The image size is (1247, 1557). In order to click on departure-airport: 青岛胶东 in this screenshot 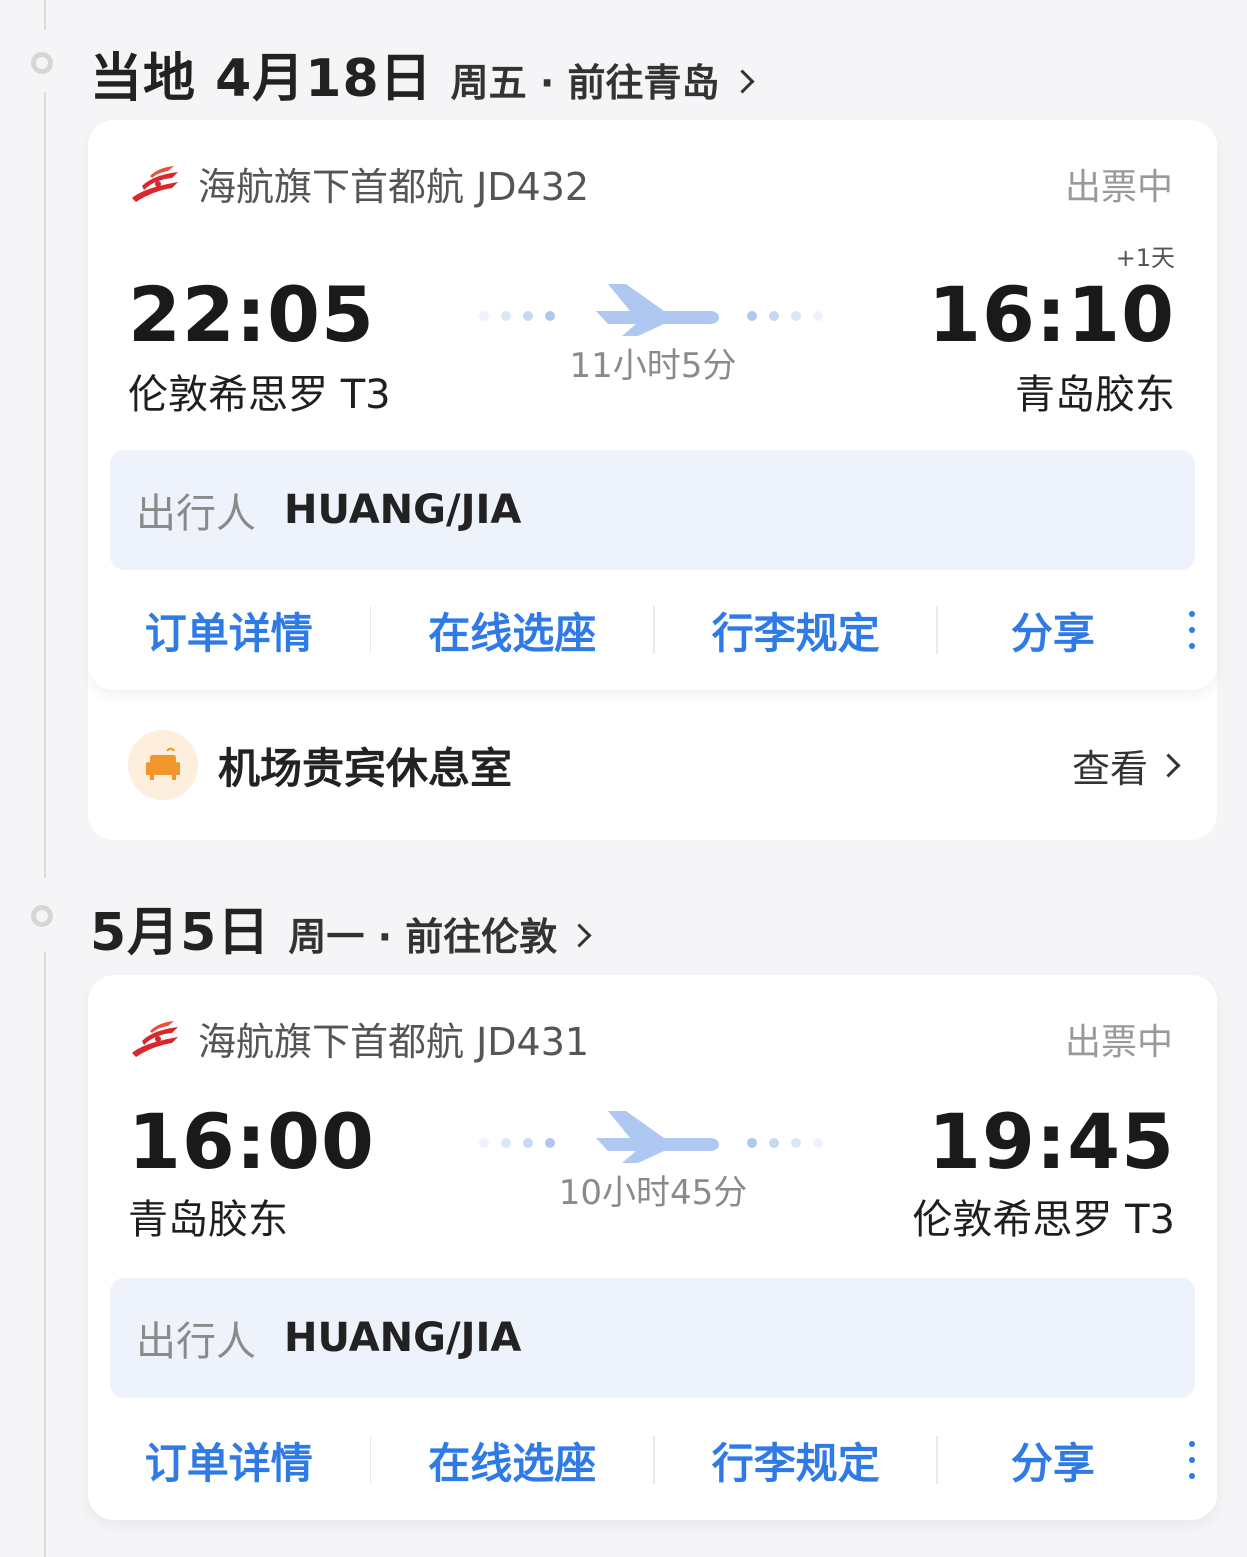, I will do `click(208, 1220)`.